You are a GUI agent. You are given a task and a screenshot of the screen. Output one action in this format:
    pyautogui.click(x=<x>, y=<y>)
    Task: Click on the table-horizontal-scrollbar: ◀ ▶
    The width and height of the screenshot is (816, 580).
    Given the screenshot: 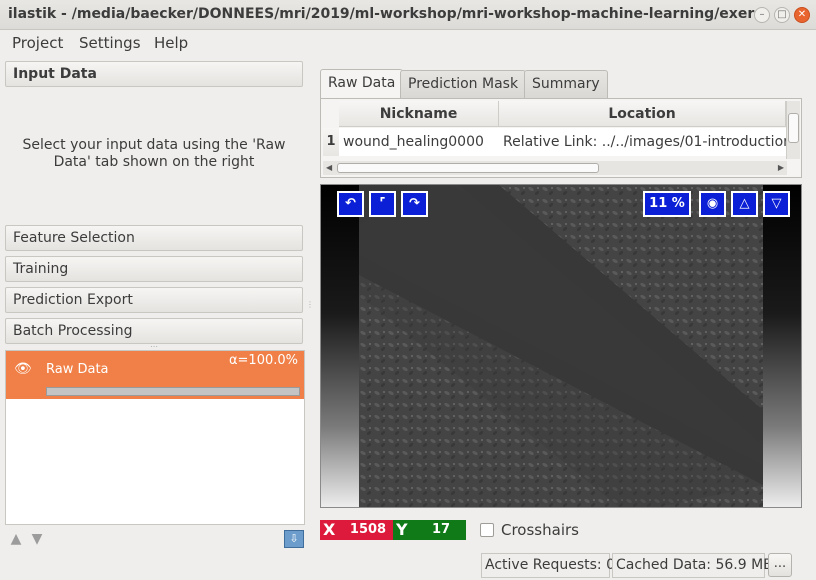 What is the action you would take?
    pyautogui.click(x=555, y=168)
    